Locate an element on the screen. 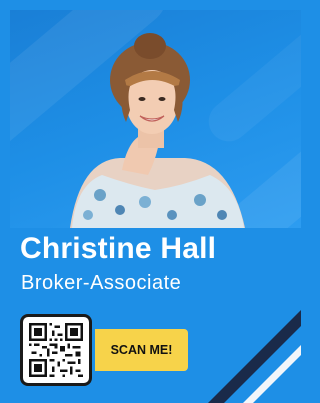  qr-code-graphic is located at coordinates (56, 350).